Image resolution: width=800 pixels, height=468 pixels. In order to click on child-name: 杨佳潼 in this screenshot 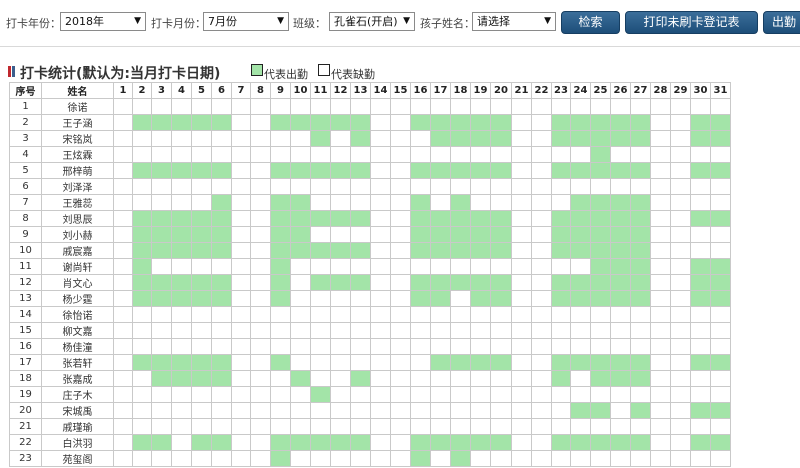, I will do `click(77, 346)`.